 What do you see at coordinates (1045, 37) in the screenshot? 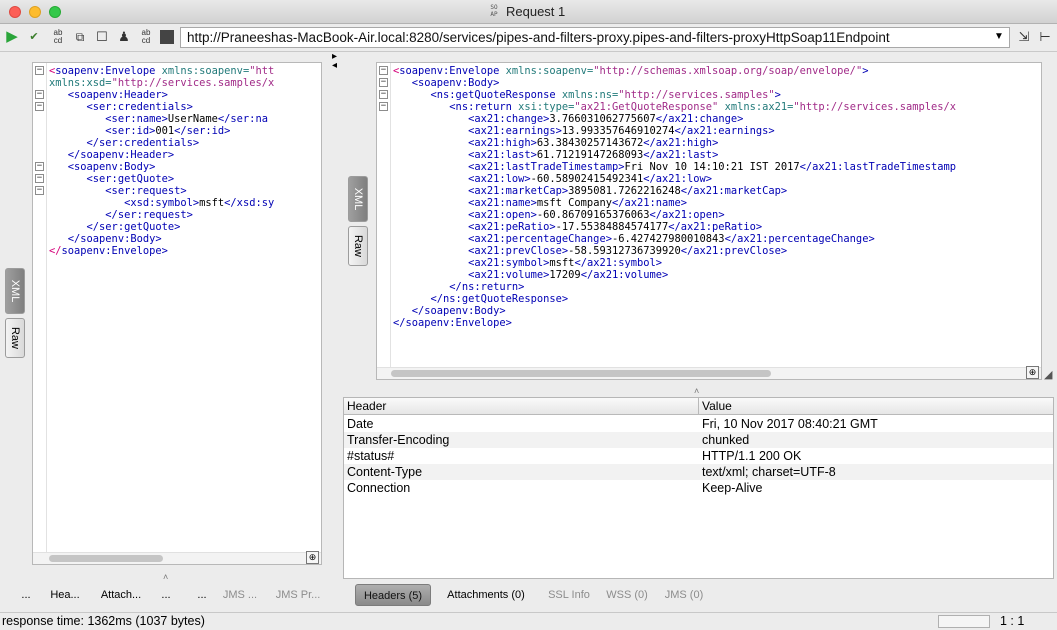
I see `expand-icon: ⊢` at bounding box center [1045, 37].